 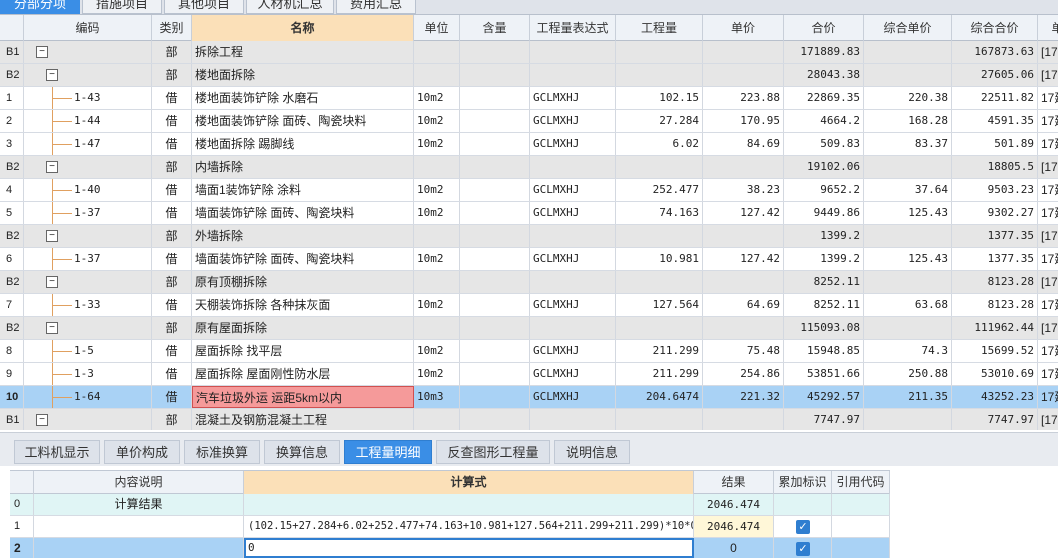 I want to click on price-cell: 127.42, so click(x=743, y=259).